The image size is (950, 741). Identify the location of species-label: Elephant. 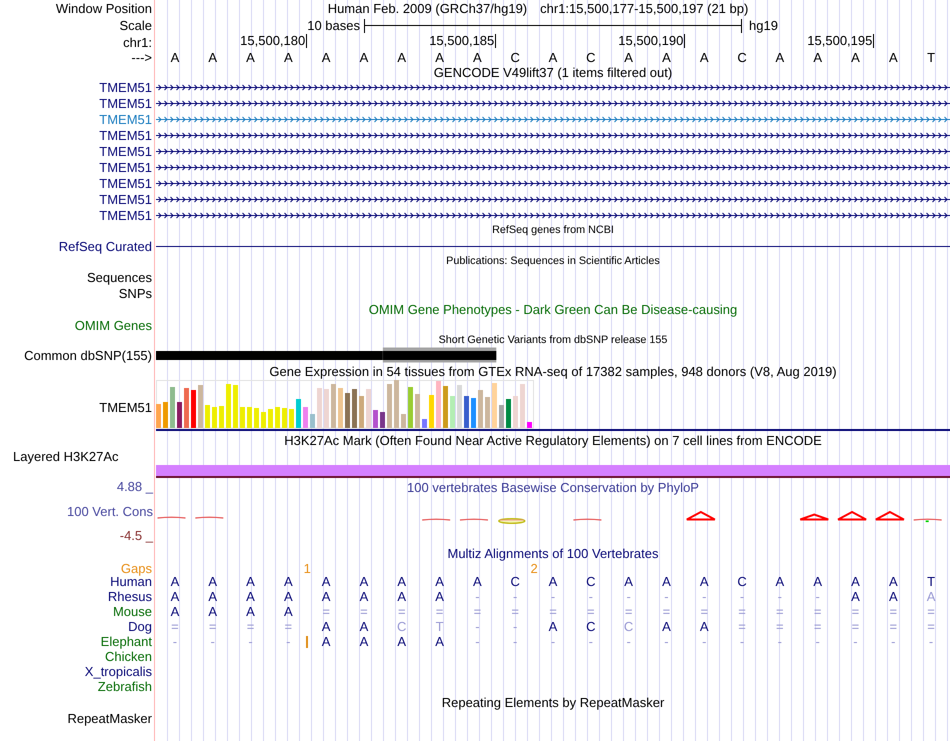
(126, 641).